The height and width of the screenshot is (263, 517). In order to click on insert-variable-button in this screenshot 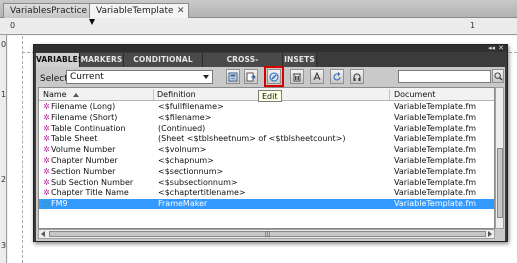, I will do `click(233, 76)`.